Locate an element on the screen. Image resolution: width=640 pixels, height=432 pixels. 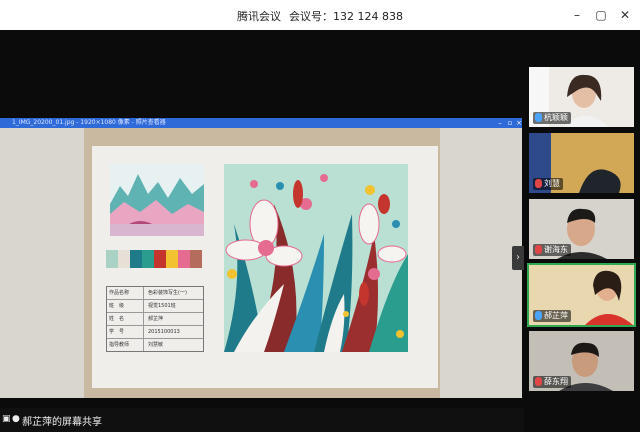
participant-name: 薛东翔 is located at coordinates (556, 381).